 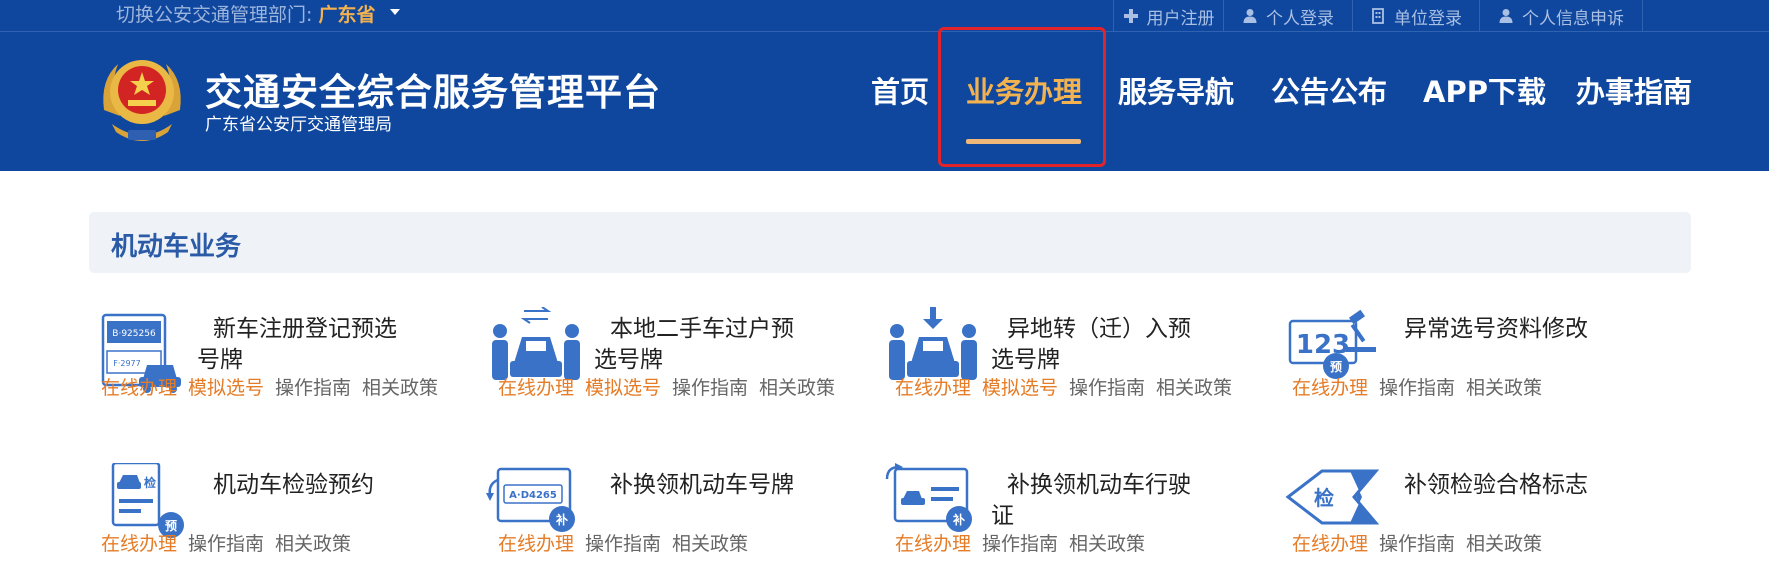 I want to click on service-name: 机动车检验预约, so click(x=302, y=485).